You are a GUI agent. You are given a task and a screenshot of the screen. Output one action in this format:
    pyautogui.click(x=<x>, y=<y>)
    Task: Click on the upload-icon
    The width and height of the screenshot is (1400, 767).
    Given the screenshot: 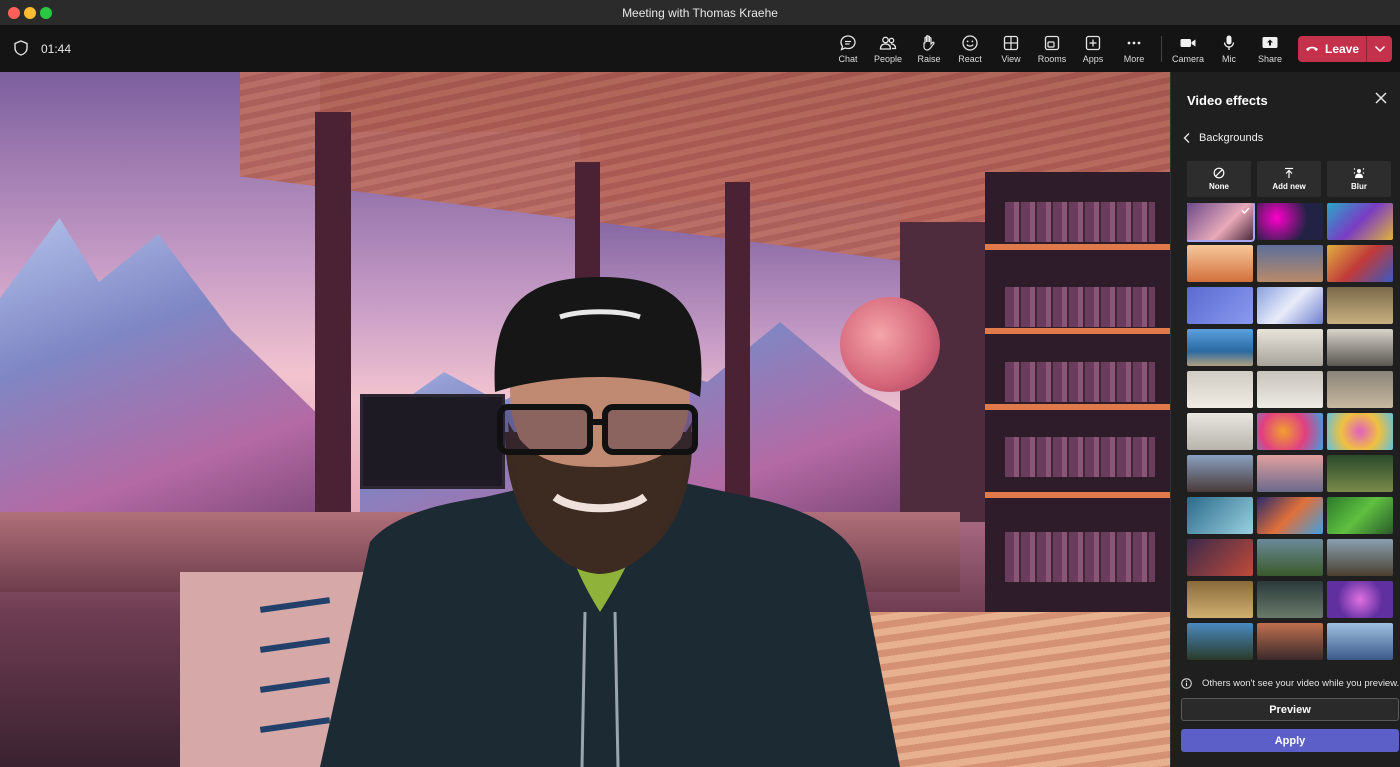 What is the action you would take?
    pyautogui.click(x=1289, y=172)
    